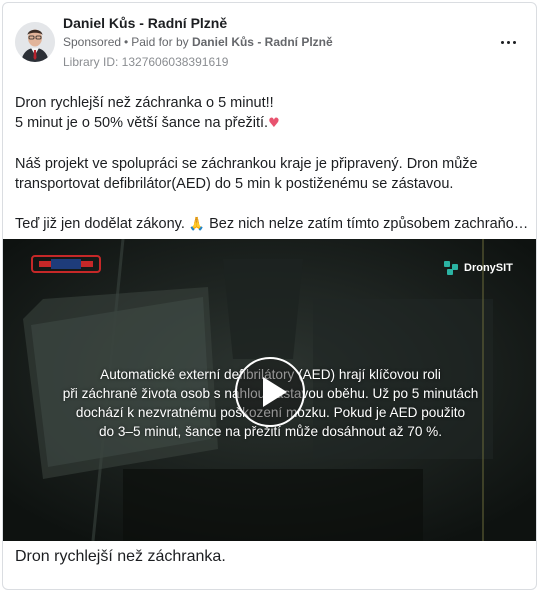 The width and height of the screenshot is (539, 592). Describe the element at coordinates (144, 103) in the screenshot. I see `post-line: Dron rychlejší než záchranka o 5 minut!!` at that location.